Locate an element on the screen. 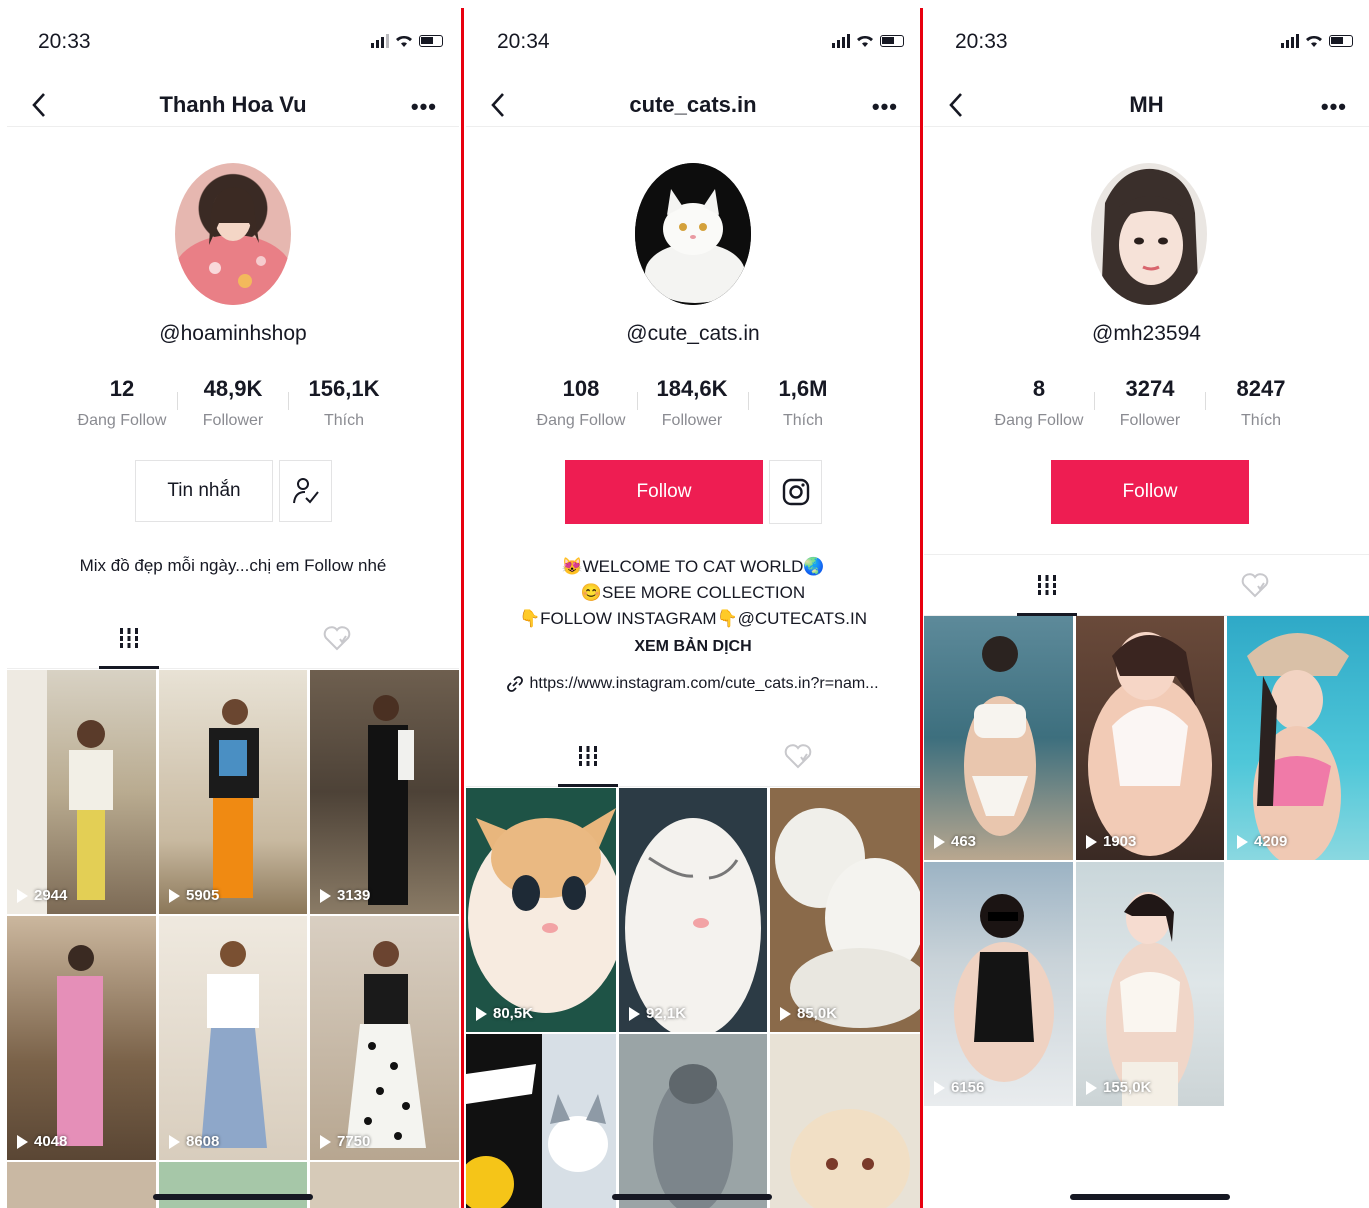 Image resolution: width=1369 pixels, height=1208 pixels. video-thumbnail: 155,0K is located at coordinates (1150, 984).